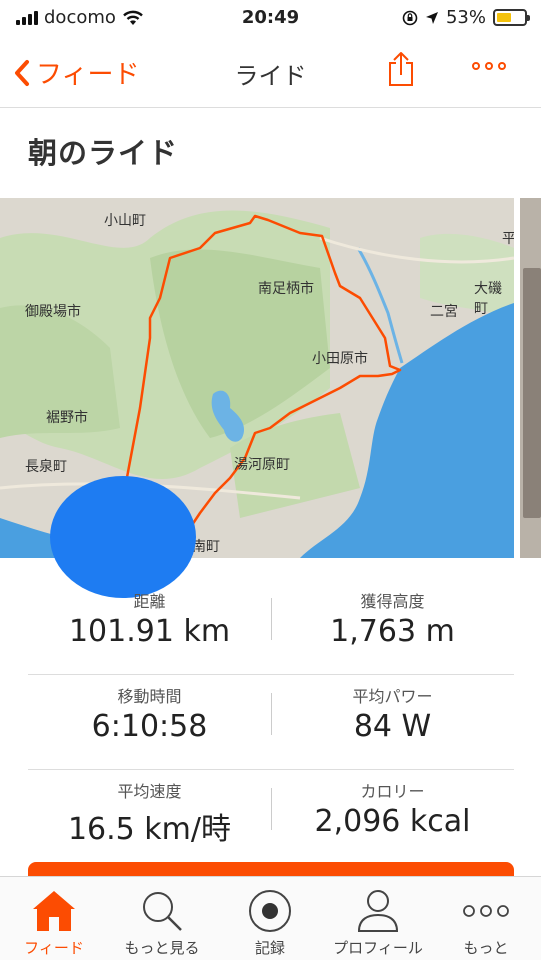  Describe the element at coordinates (149, 631) in the screenshot. I see `stat-value: 101.91 km` at that location.